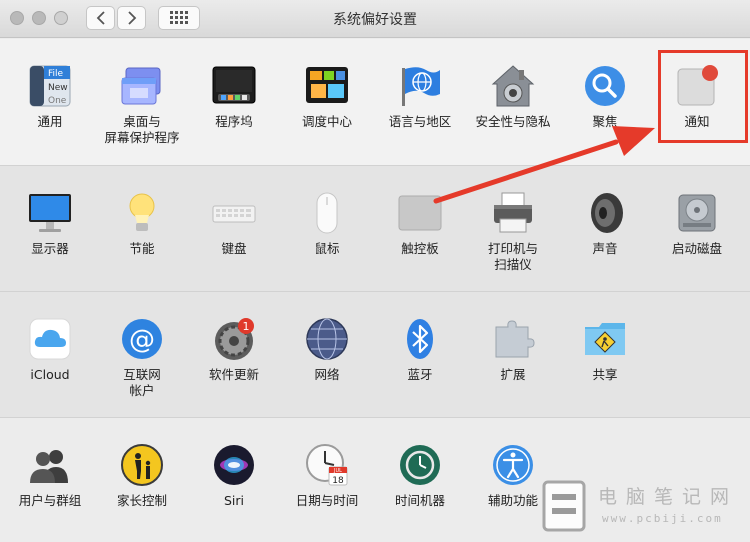  Describe the element at coordinates (50, 121) in the screenshot. I see `pane-label: 通用` at that location.